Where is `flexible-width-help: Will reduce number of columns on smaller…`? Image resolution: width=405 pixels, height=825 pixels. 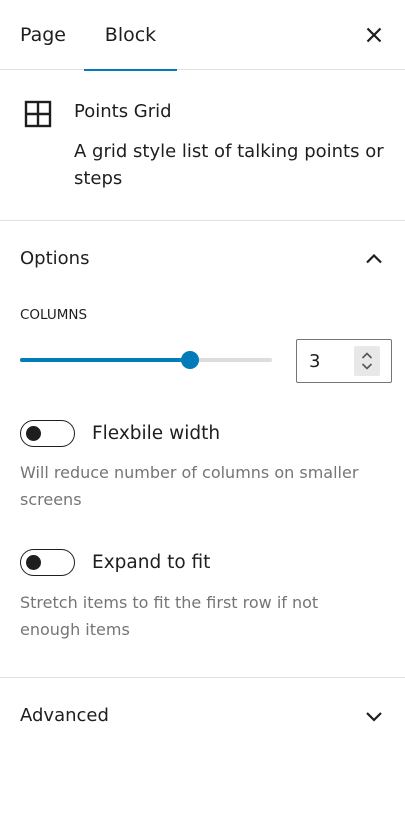 flexible-width-help: Will reduce number of columns on smaller… is located at coordinates (189, 486).